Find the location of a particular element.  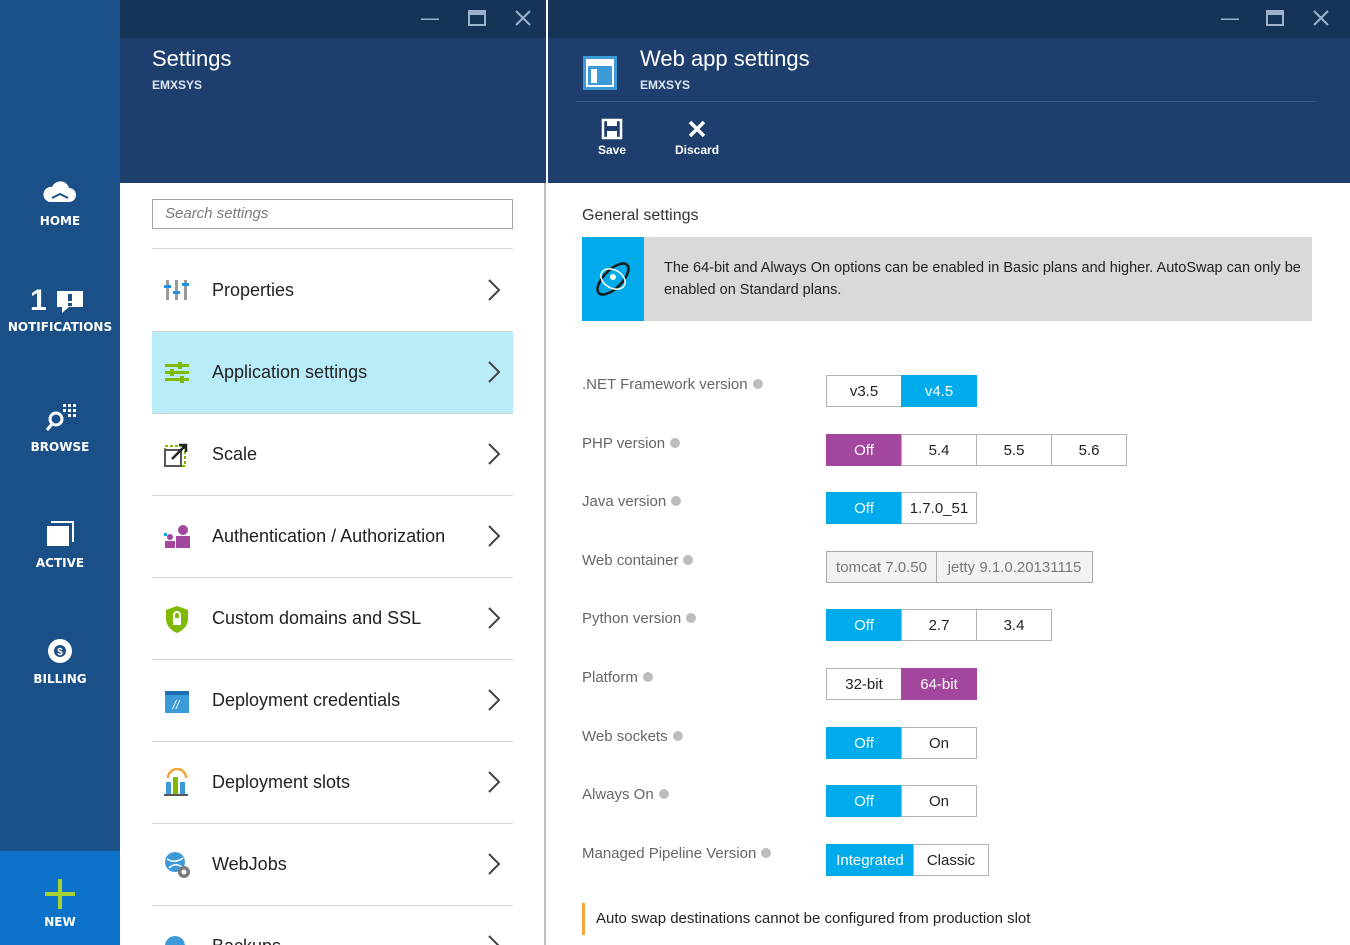

nav-home-label: HOME is located at coordinates (60, 221).